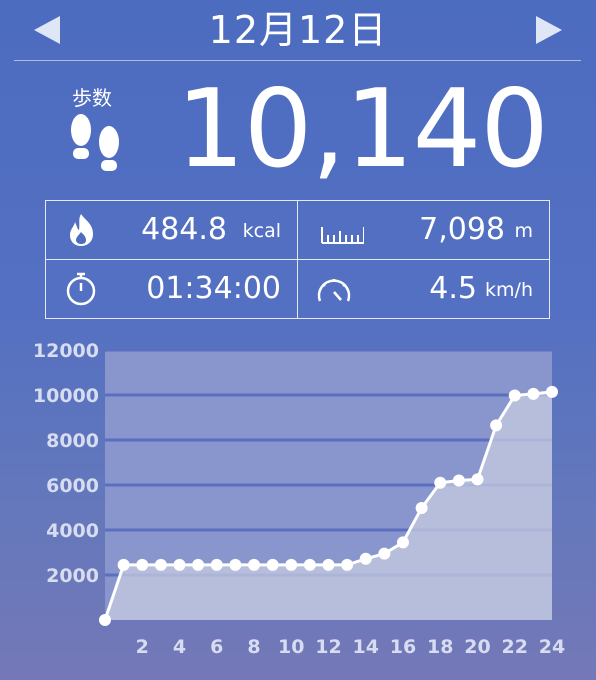 The image size is (596, 680). Describe the element at coordinates (213, 288) in the screenshot. I see `time-value: 01:34:00` at that location.